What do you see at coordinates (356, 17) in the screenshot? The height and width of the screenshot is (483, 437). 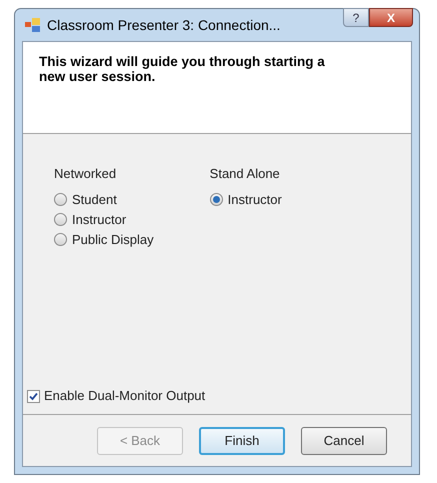 I see `help-button: ?` at bounding box center [356, 17].